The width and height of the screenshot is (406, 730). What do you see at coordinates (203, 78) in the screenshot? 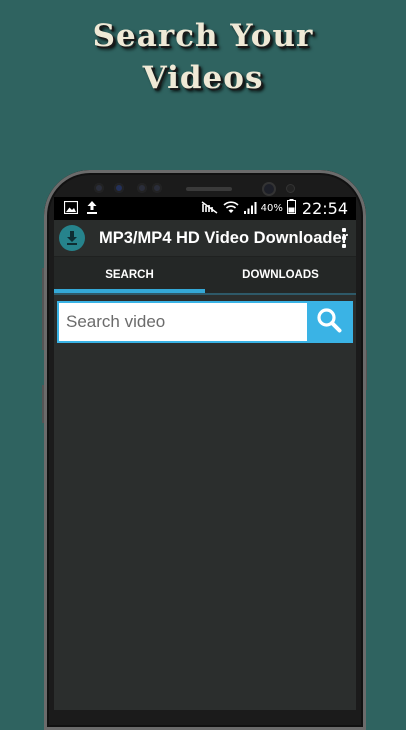
I see `promo-title-line2: Videos` at bounding box center [203, 78].